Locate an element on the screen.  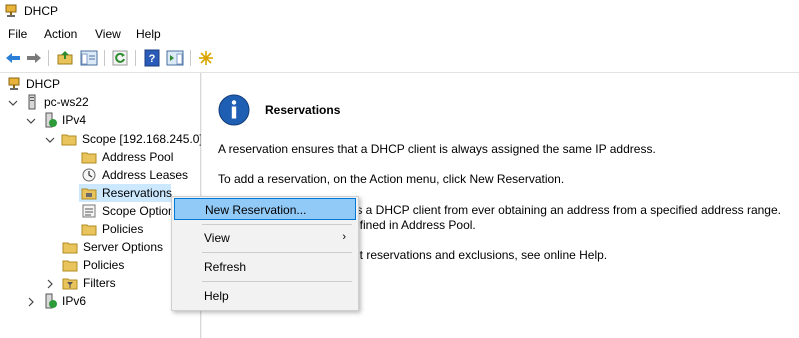
tree-label: Server Options is located at coordinates (123, 247).